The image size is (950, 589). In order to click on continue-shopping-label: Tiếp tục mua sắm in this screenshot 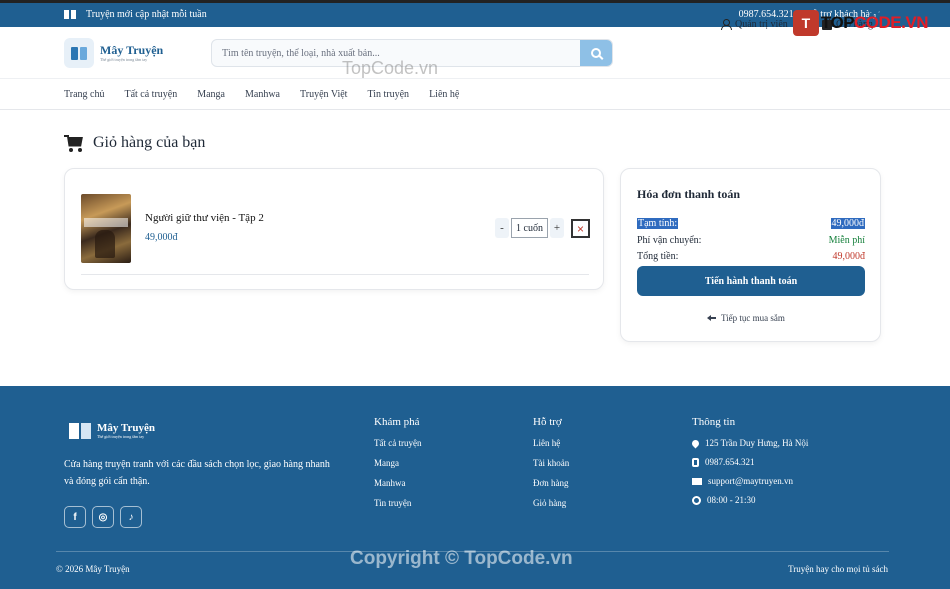, I will do `click(753, 318)`.